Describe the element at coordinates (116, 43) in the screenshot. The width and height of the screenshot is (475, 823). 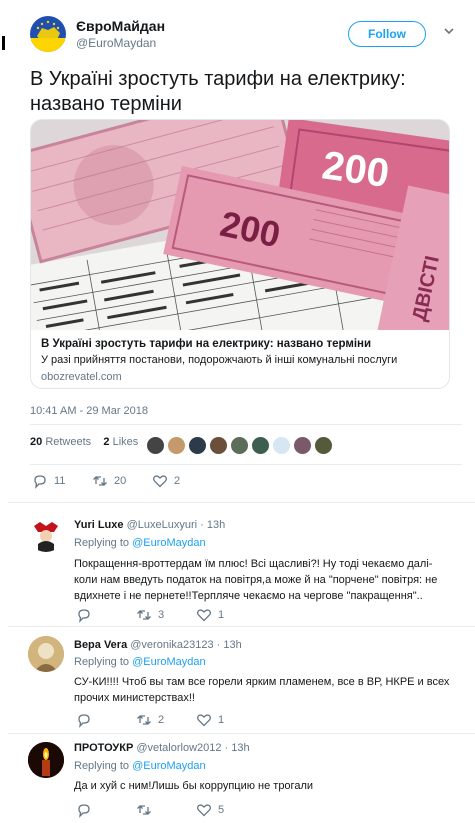
I see `author-handle: @EuroMaydan` at that location.